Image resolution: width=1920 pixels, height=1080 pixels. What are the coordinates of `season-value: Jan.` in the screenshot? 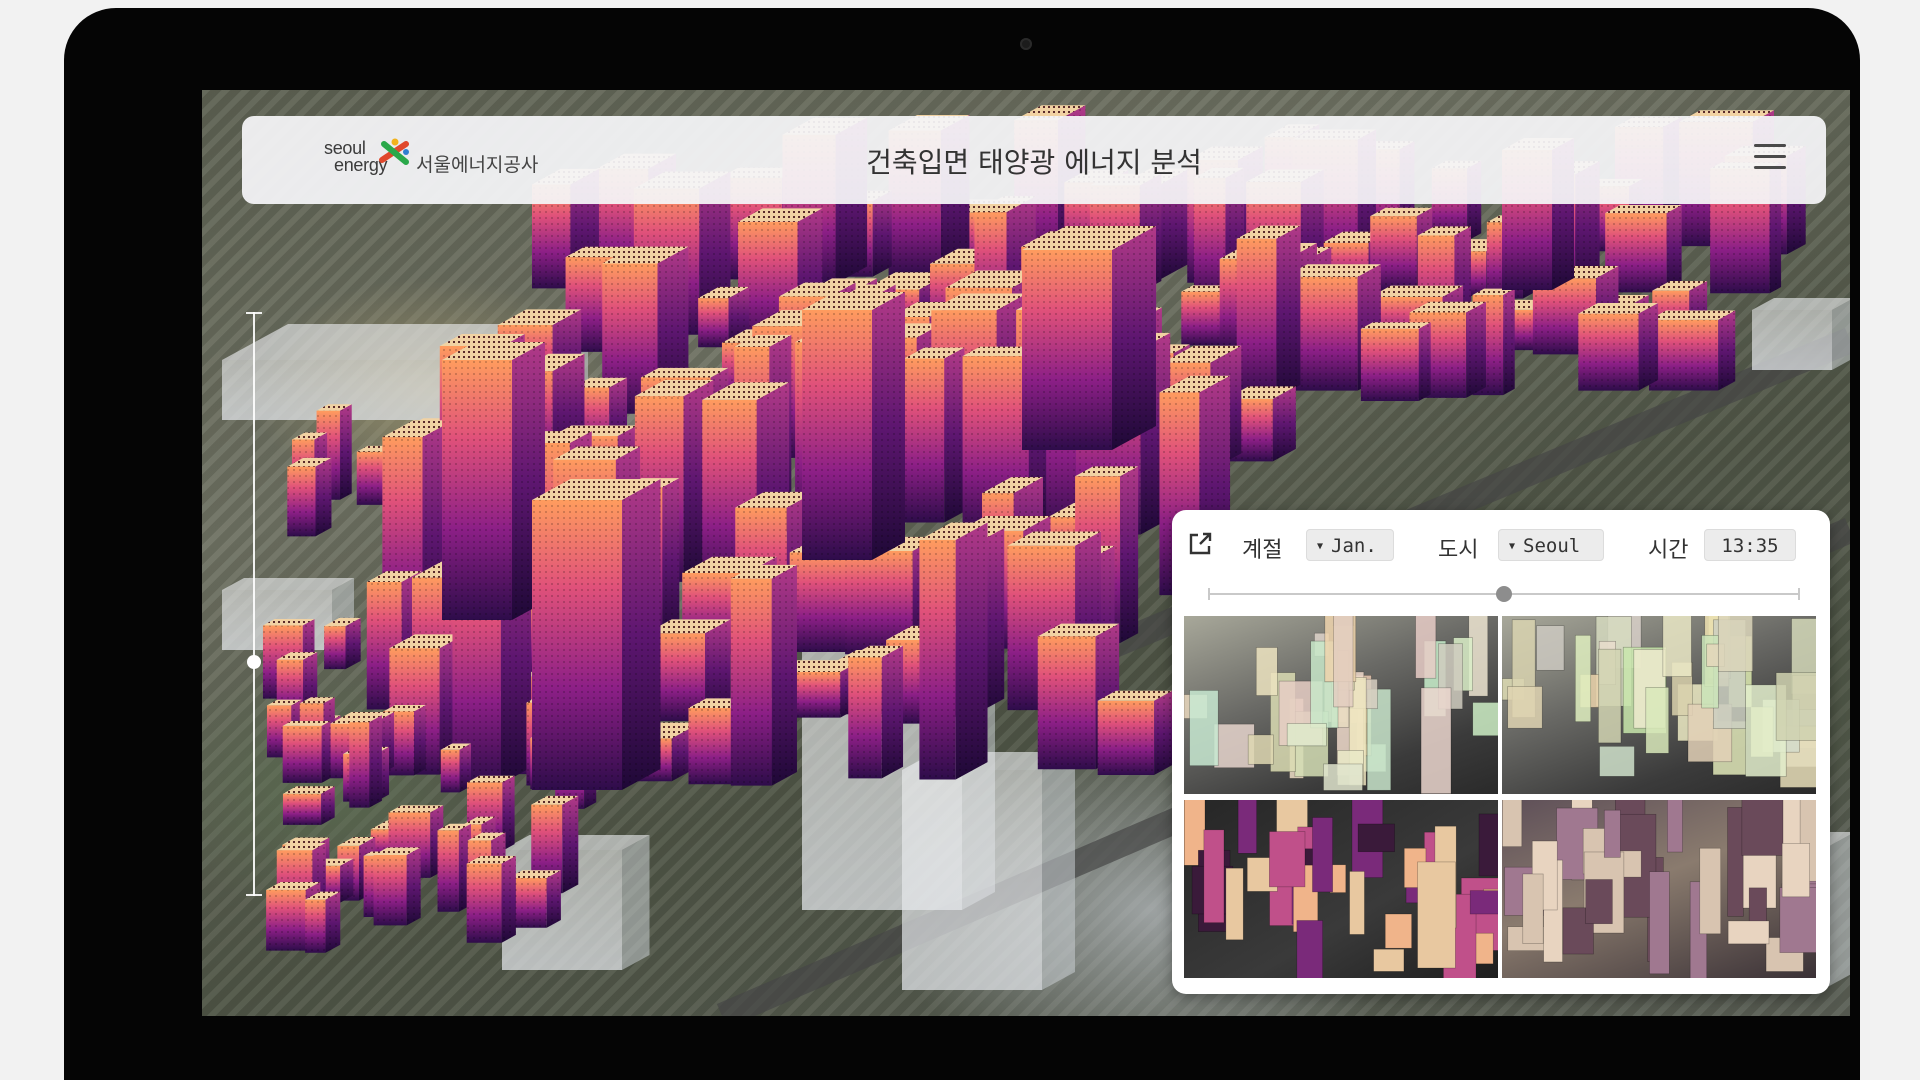 It's located at (1354, 546).